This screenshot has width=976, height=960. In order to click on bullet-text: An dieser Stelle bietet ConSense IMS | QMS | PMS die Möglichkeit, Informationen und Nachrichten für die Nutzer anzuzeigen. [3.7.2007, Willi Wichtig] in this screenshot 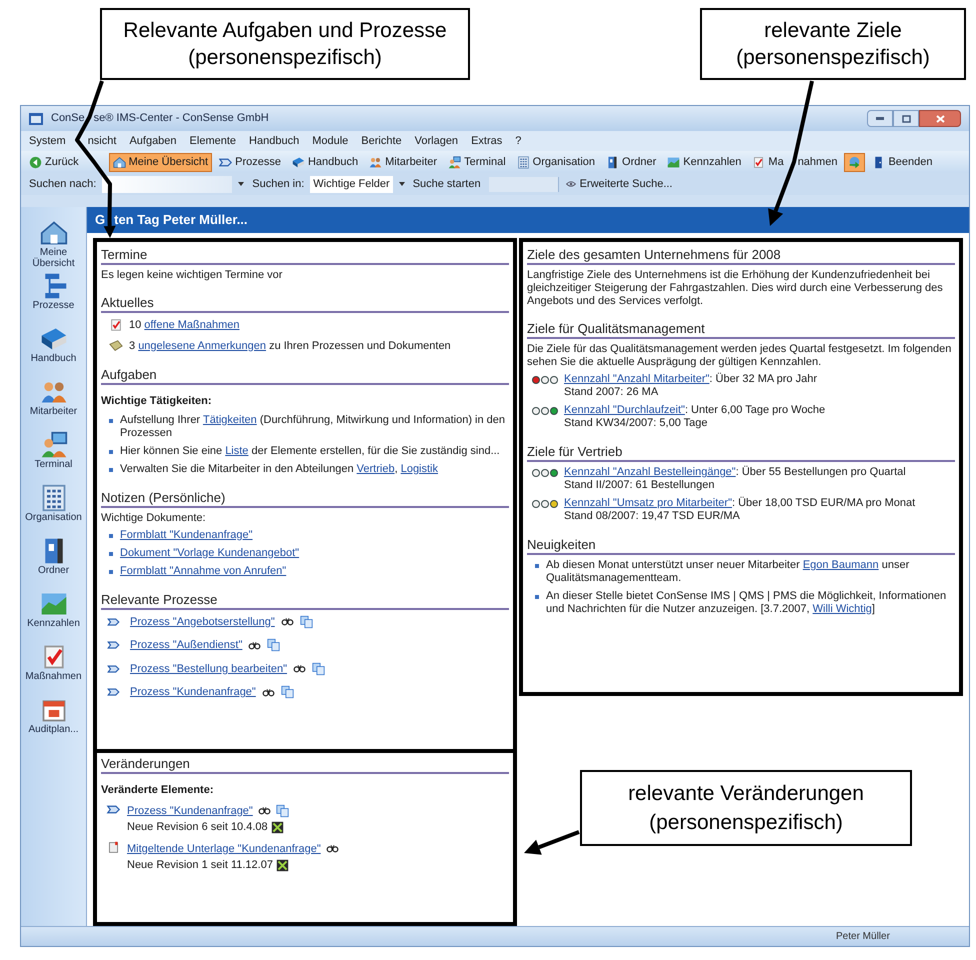, I will do `click(747, 603)`.